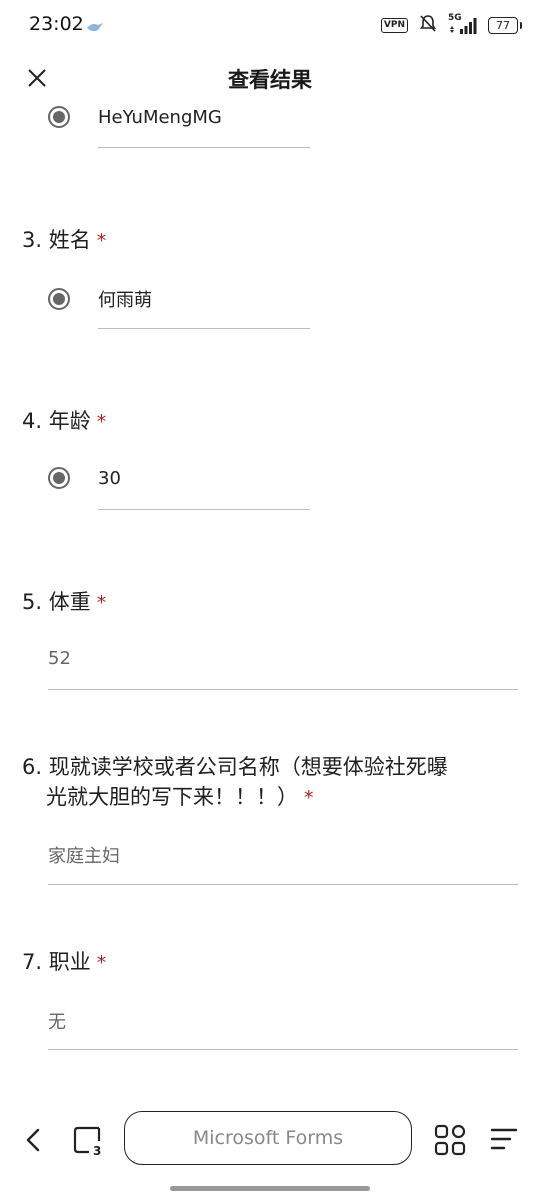  I want to click on q4-option: 30, so click(84, 478).